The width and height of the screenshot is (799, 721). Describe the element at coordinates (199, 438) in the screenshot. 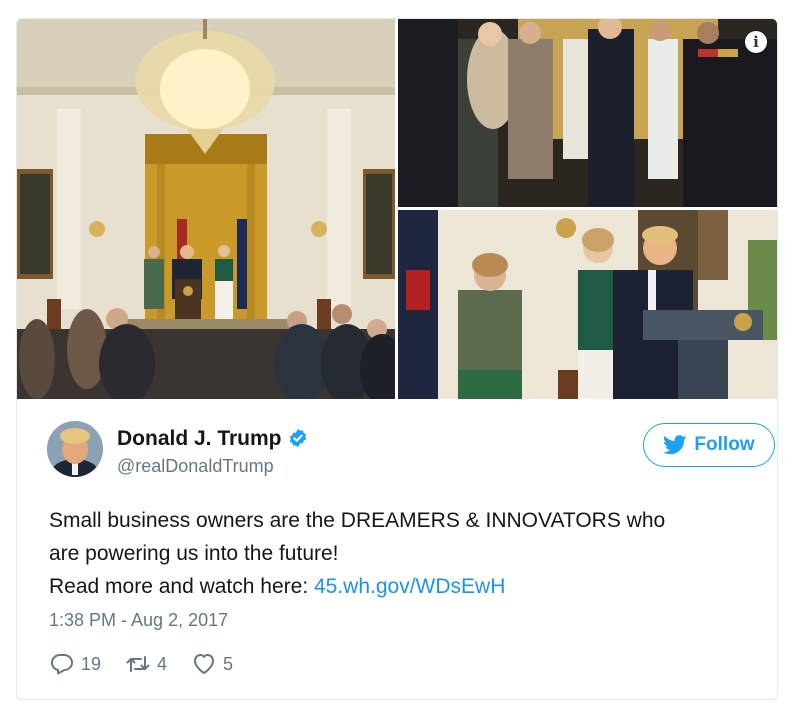

I see `display-name-text: Donald J. Trump` at that location.